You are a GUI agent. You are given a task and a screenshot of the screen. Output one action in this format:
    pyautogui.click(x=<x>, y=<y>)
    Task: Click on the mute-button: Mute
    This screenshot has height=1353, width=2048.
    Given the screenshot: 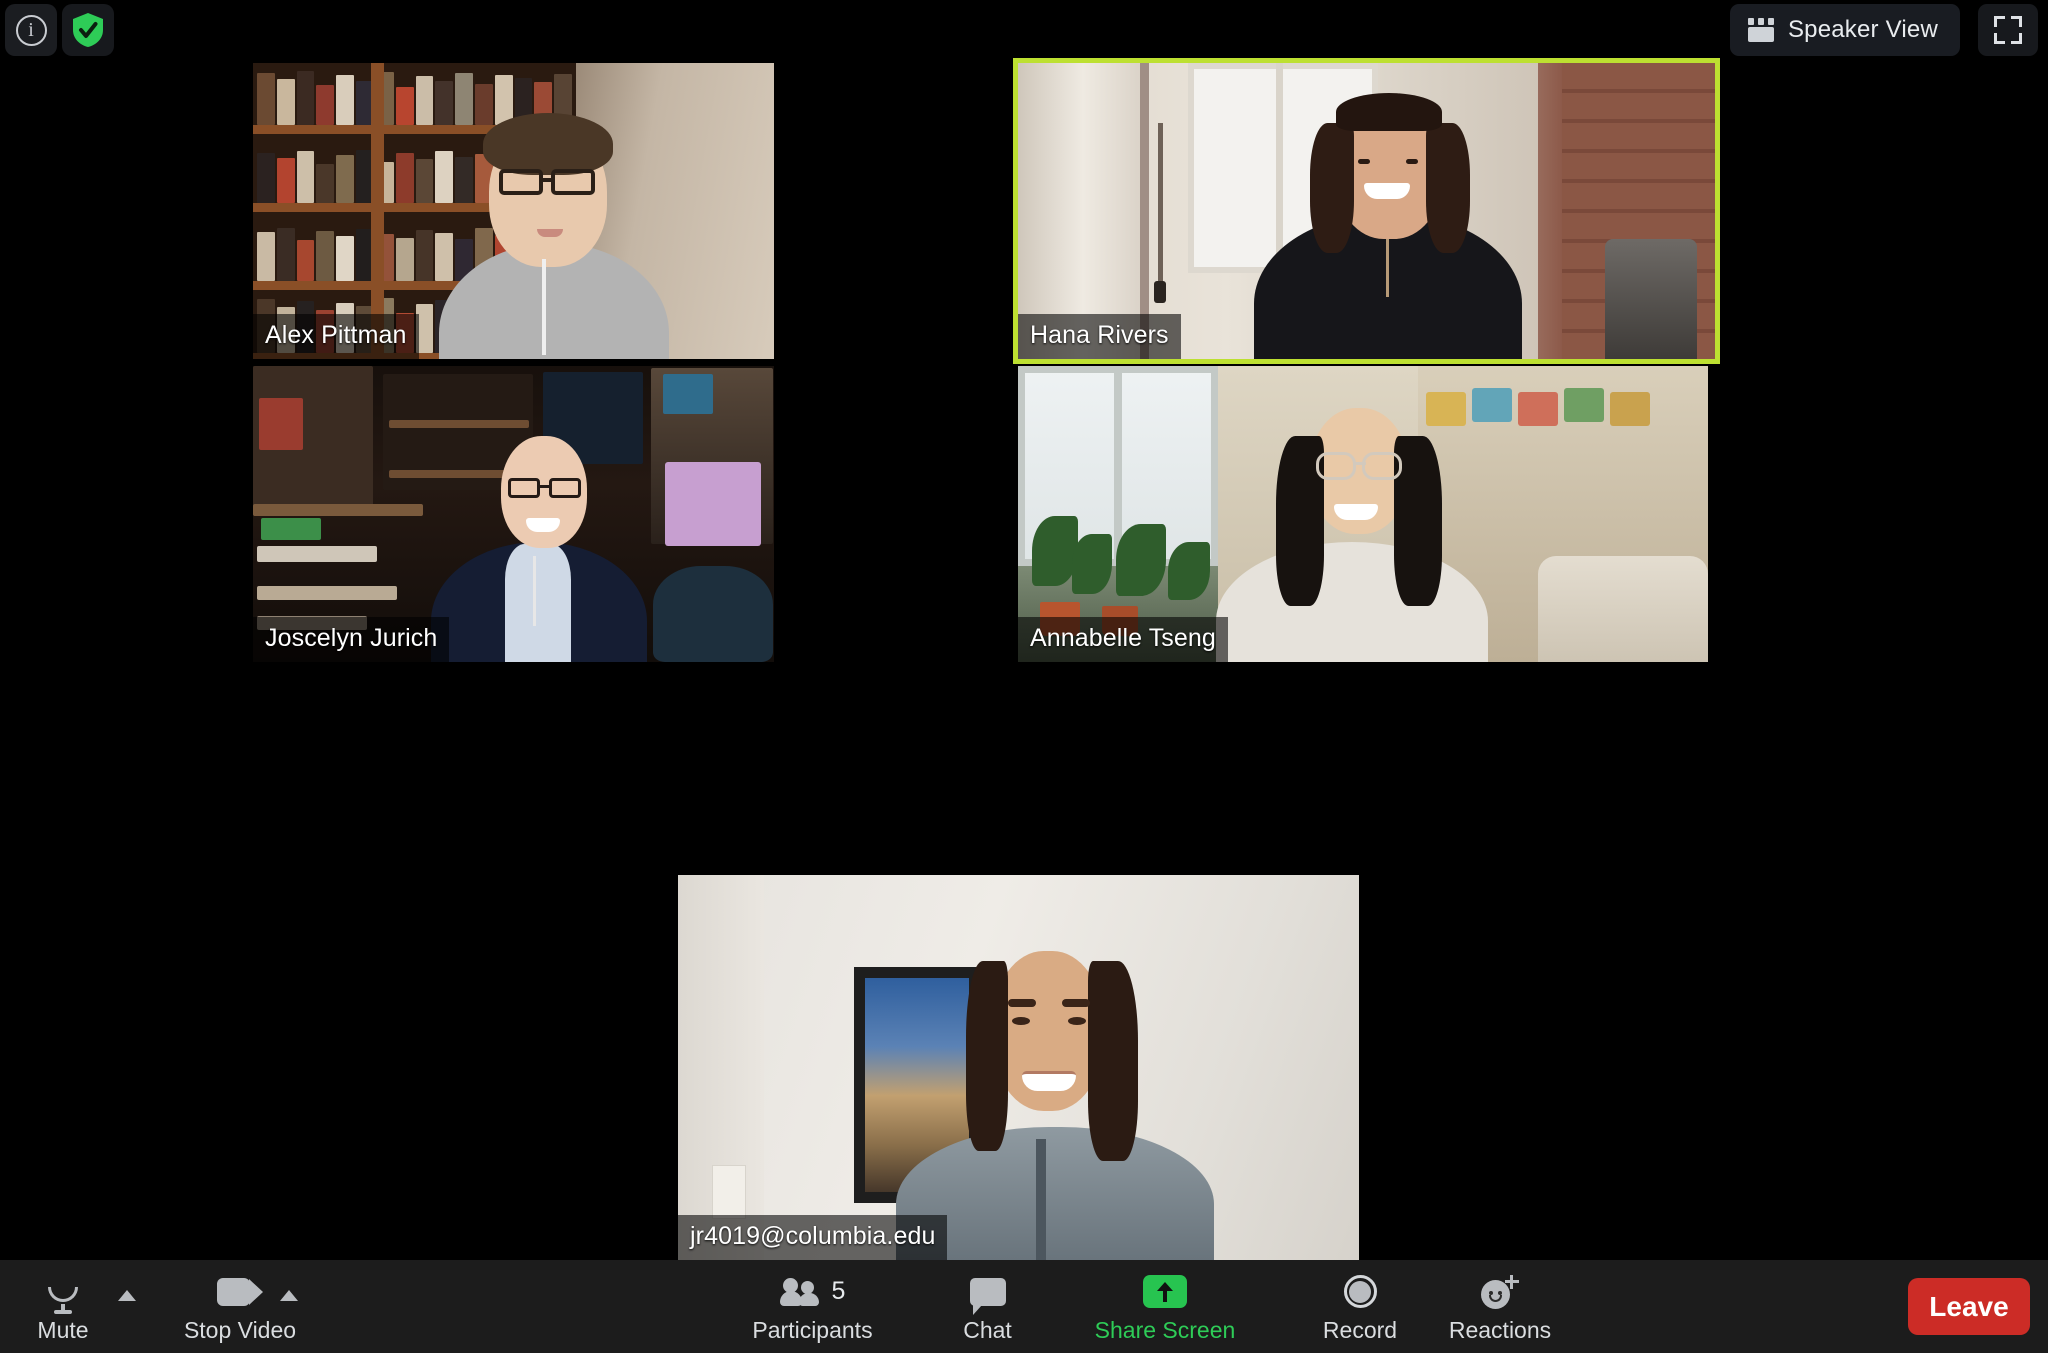 What is the action you would take?
    pyautogui.click(x=63, y=1306)
    